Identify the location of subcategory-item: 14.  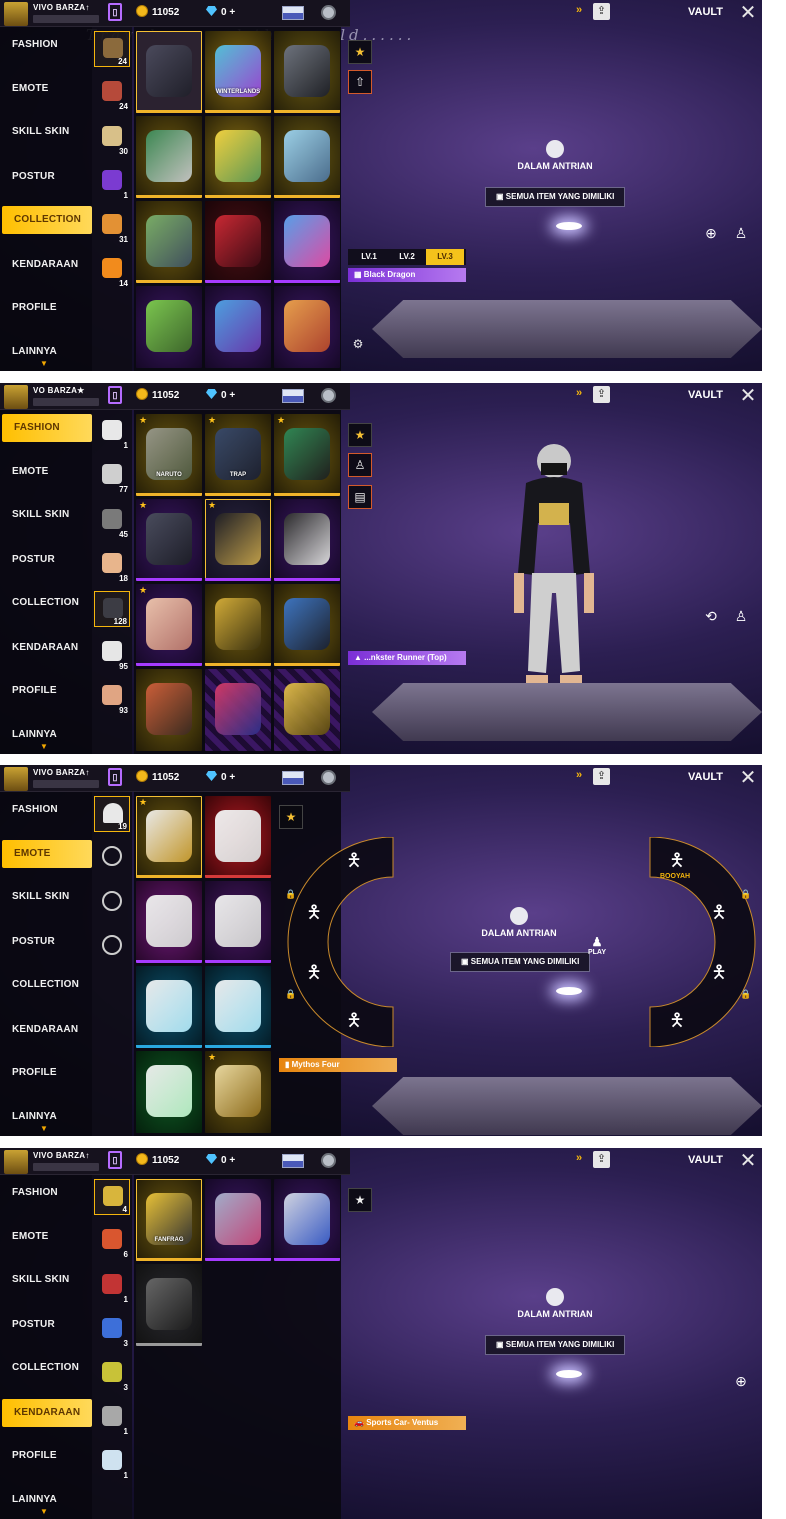
(112, 270).